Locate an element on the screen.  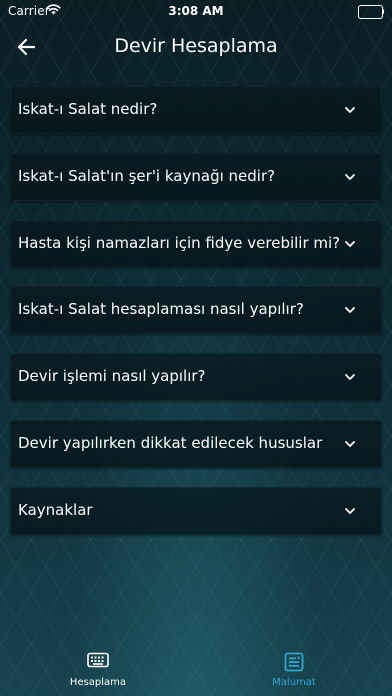
faq-item-devir-islemi: Devir işlemi nasıl yapılır? is located at coordinates (196, 377).